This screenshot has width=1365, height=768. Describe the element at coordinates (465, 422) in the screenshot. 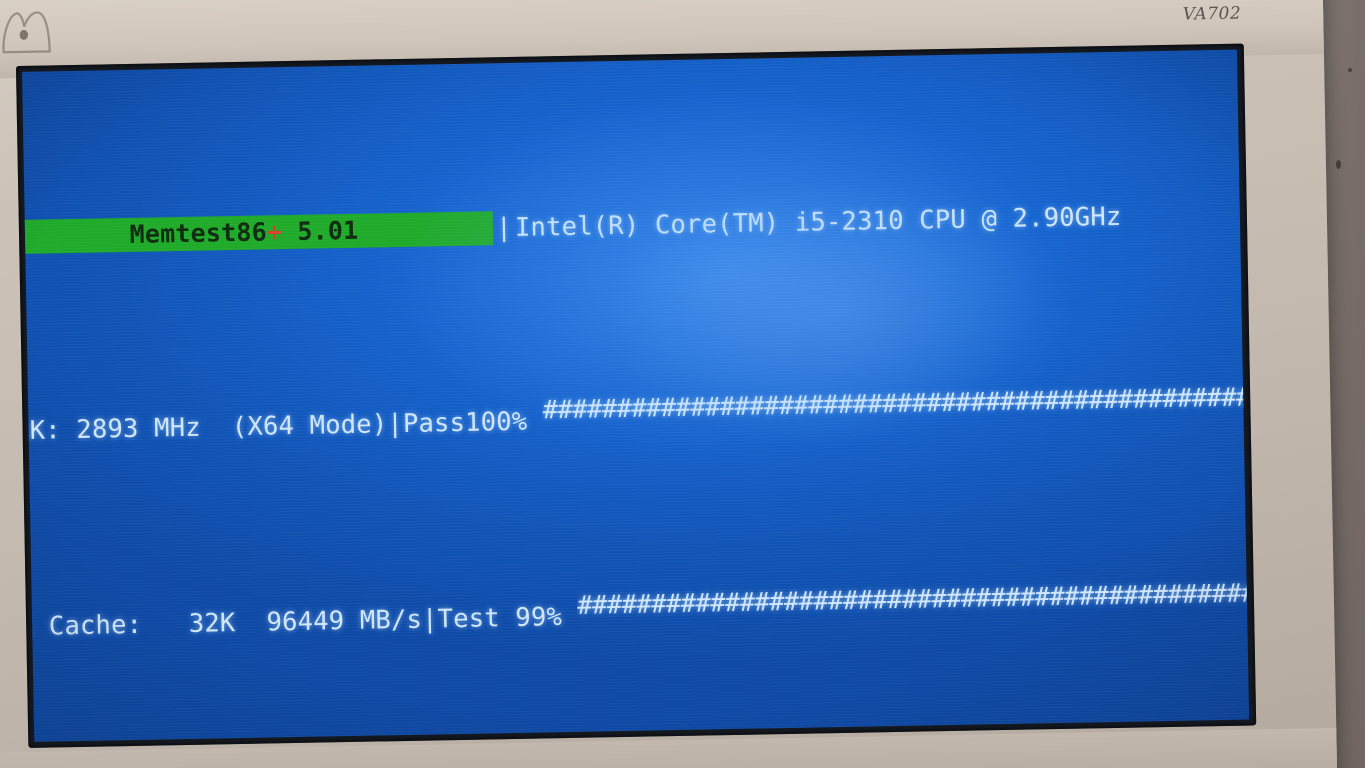

I see `pass-progress-label: Pass100%` at that location.